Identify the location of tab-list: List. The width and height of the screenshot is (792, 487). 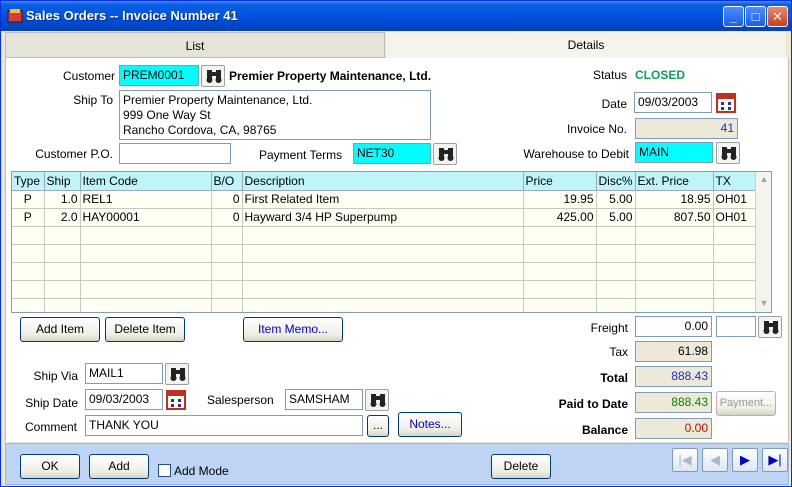
(195, 45).